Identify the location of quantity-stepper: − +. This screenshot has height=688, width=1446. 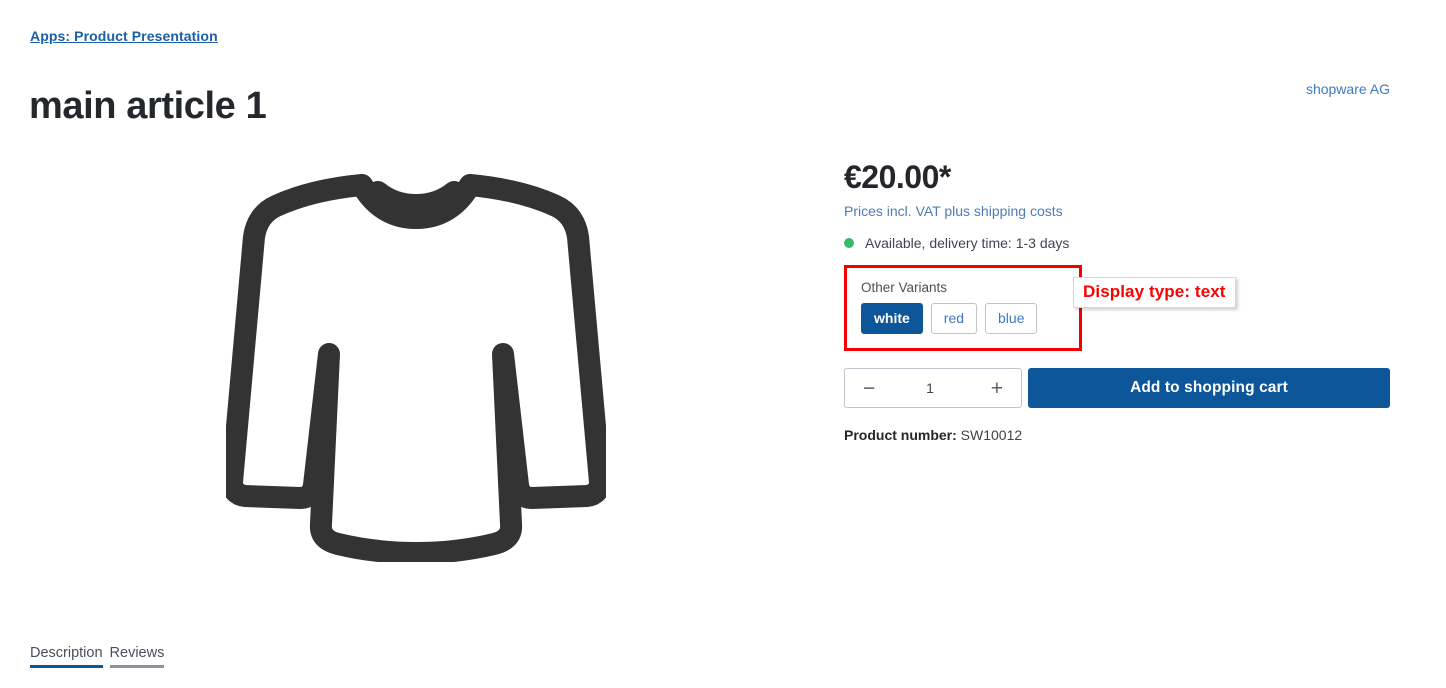
(933, 388).